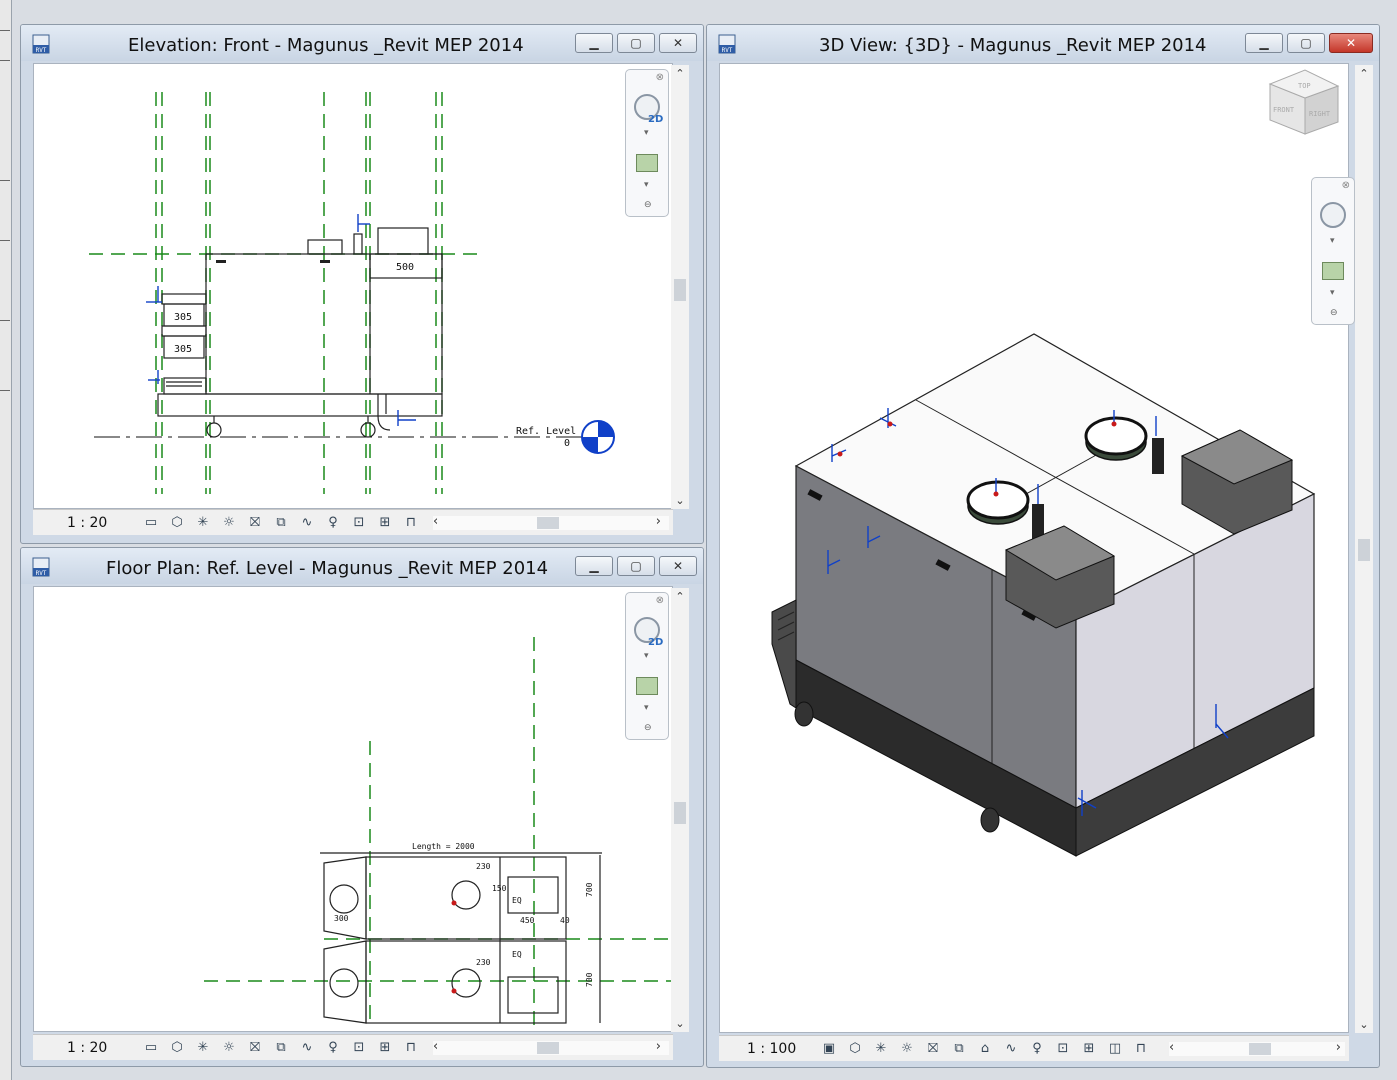 This screenshot has width=1397, height=1080. I want to click on viewcube-icon: TOP FRONT RIGHT, so click(1304, 102).